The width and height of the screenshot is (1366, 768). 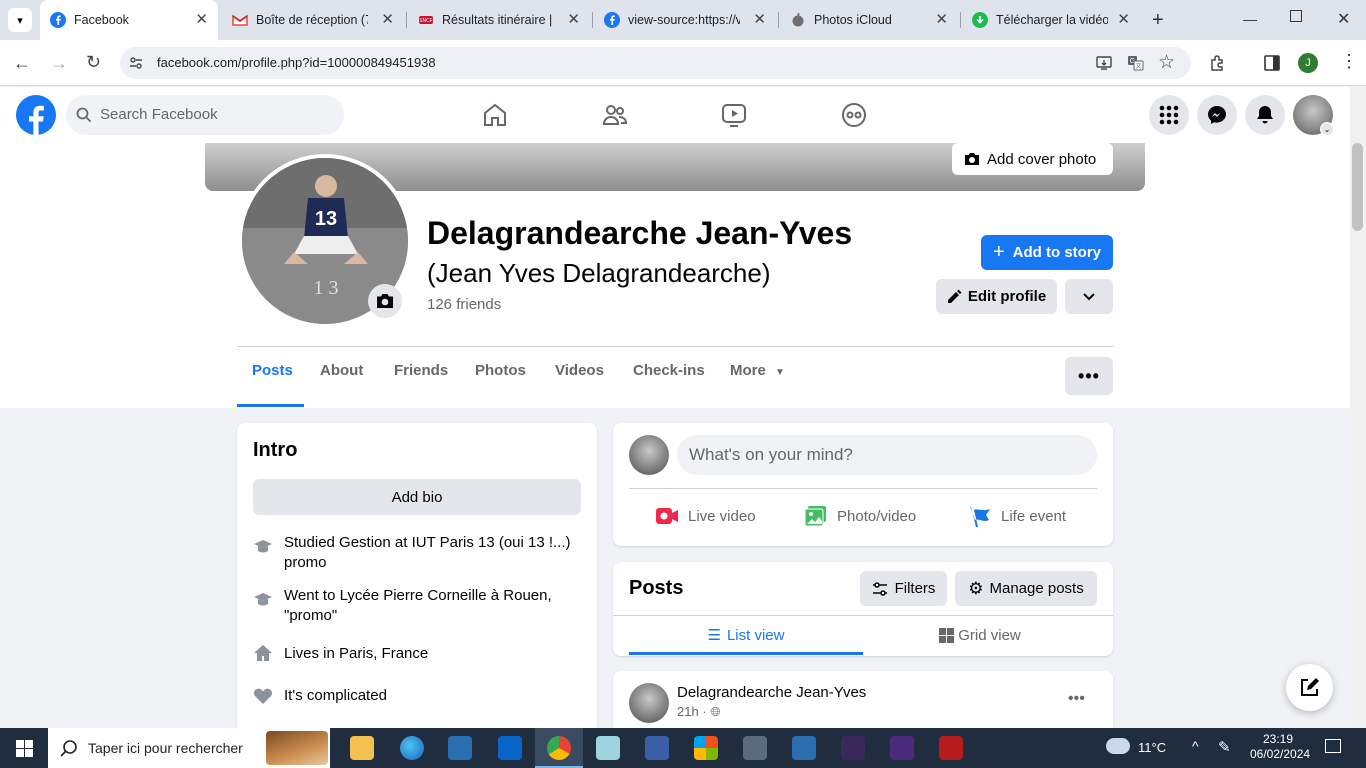 I want to click on flag-icon, so click(x=980, y=516).